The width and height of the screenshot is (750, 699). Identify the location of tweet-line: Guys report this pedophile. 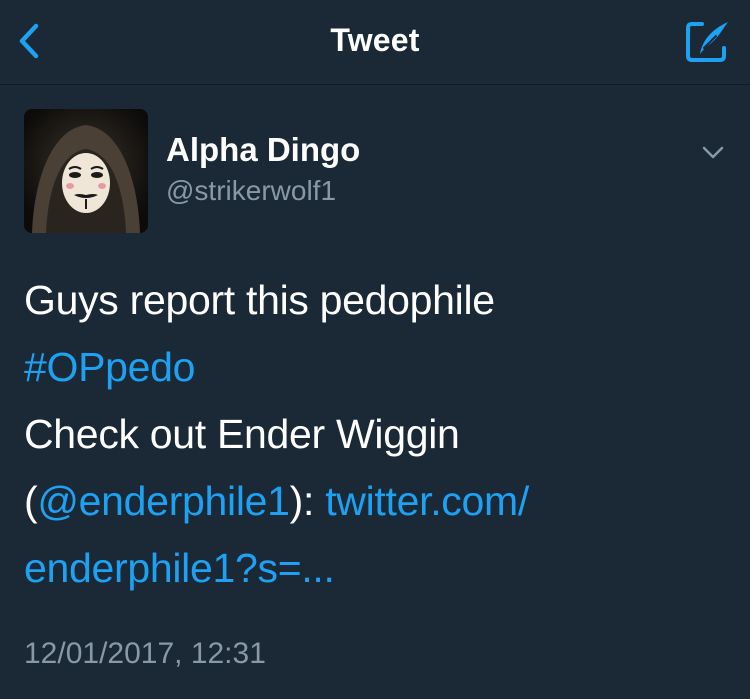
(259, 300).